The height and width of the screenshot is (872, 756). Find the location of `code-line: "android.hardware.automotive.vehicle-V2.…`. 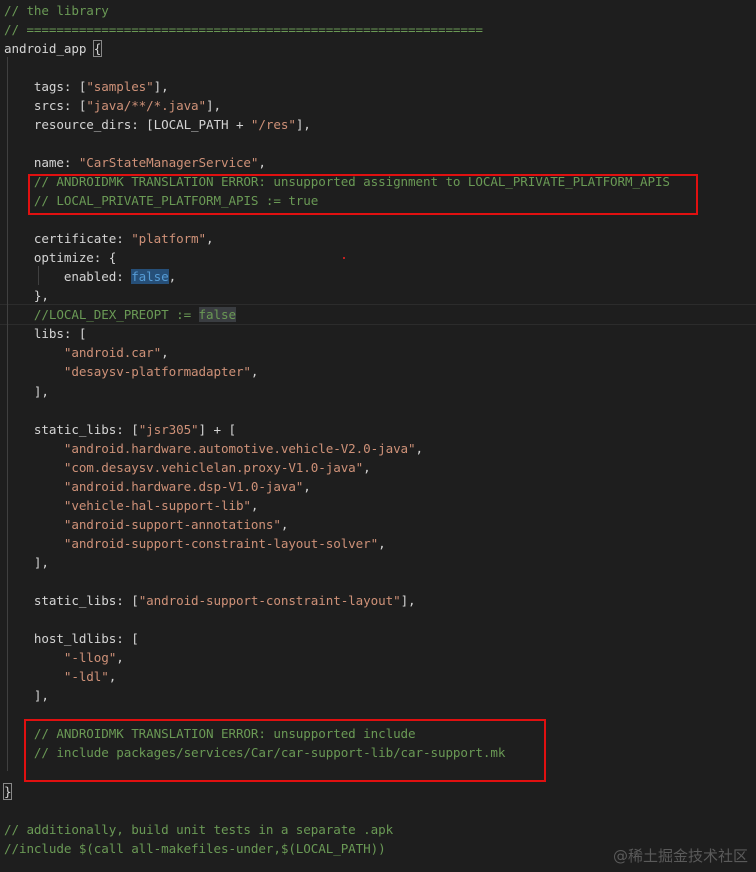

code-line: "android.hardware.automotive.vehicle-V2.… is located at coordinates (213, 448).